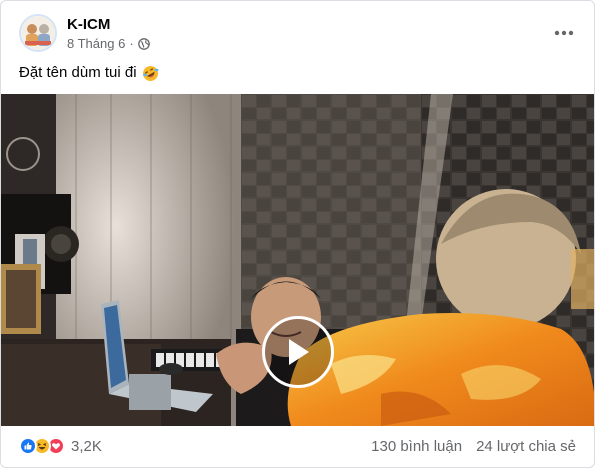  I want to click on post-stats: 3,2K 130 bình luận 24 lượt chia sẻ, so click(297, 446).